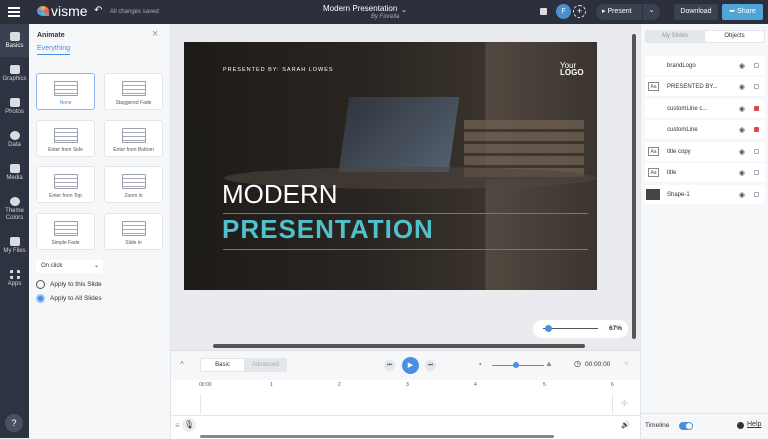 Image resolution: width=768 pixels, height=439 pixels. I want to click on animation-none: None, so click(65, 91).